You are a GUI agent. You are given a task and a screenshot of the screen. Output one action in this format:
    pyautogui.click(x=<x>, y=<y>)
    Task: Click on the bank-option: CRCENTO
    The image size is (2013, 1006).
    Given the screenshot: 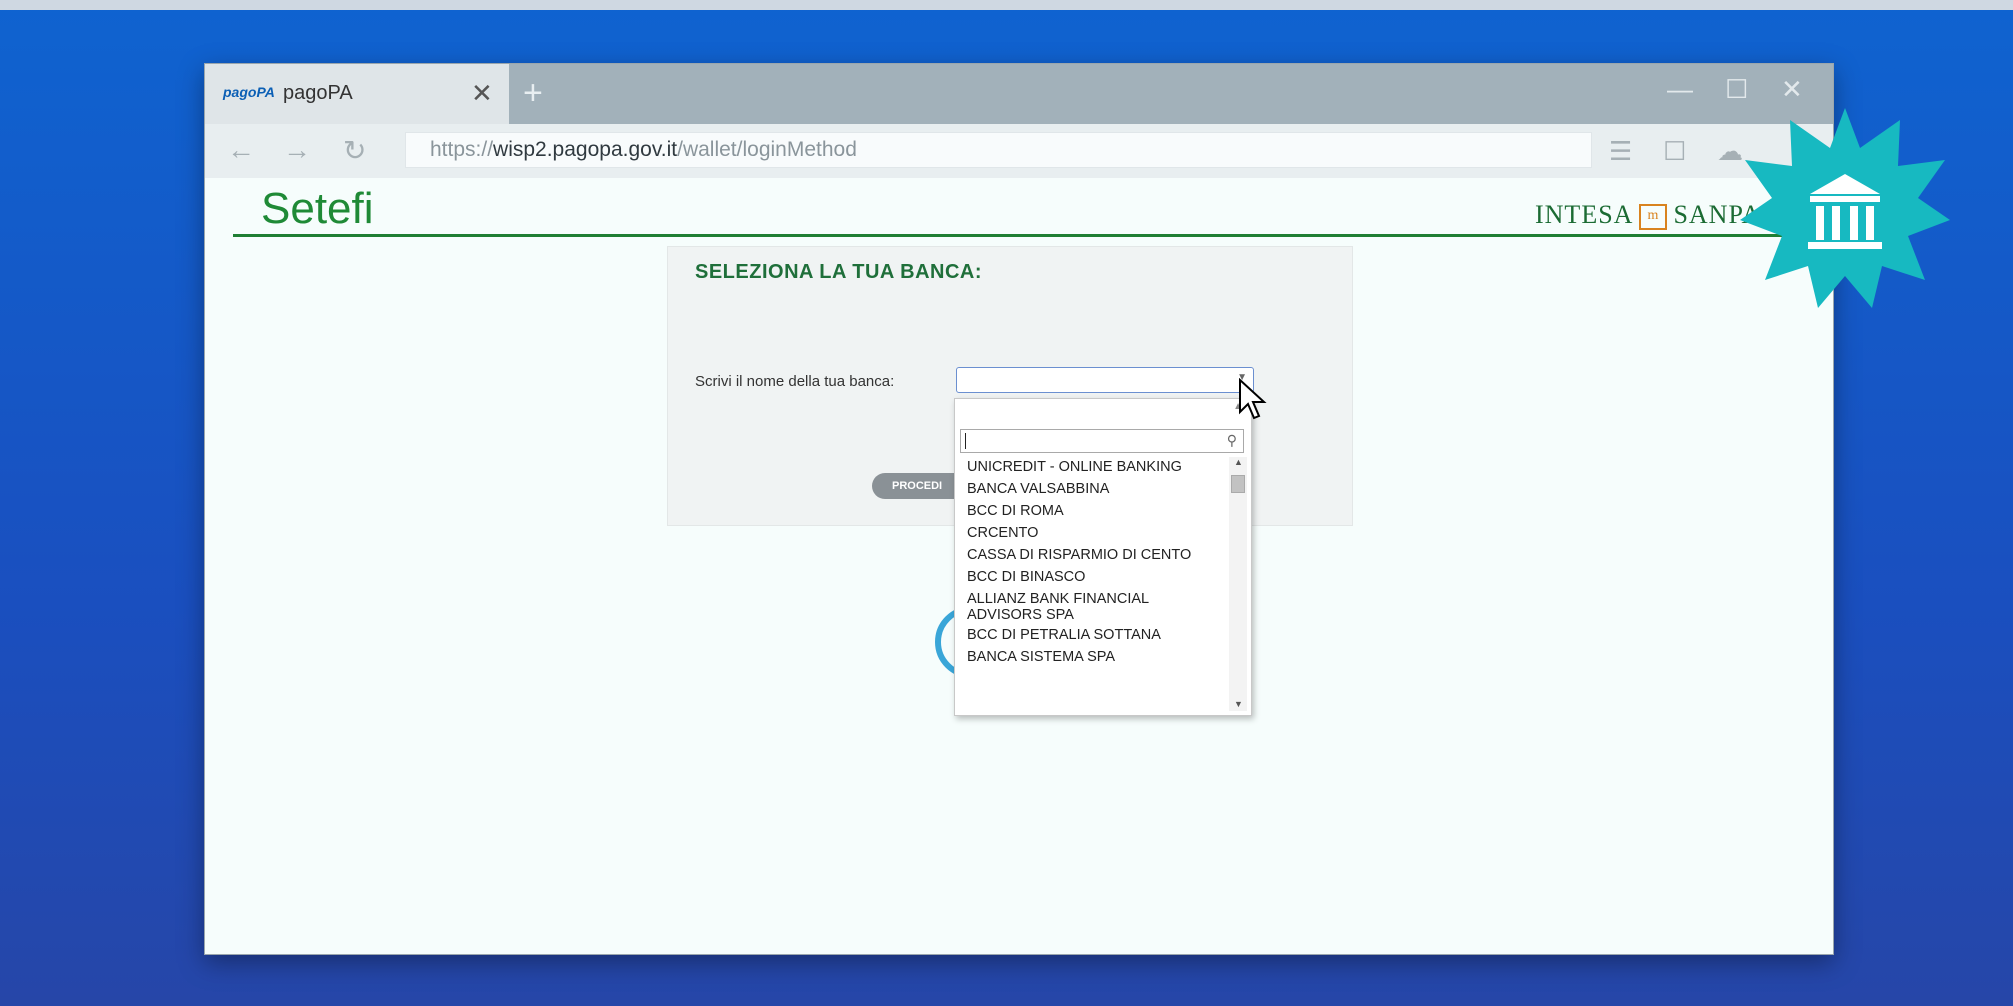 What is the action you would take?
    pyautogui.click(x=1092, y=534)
    